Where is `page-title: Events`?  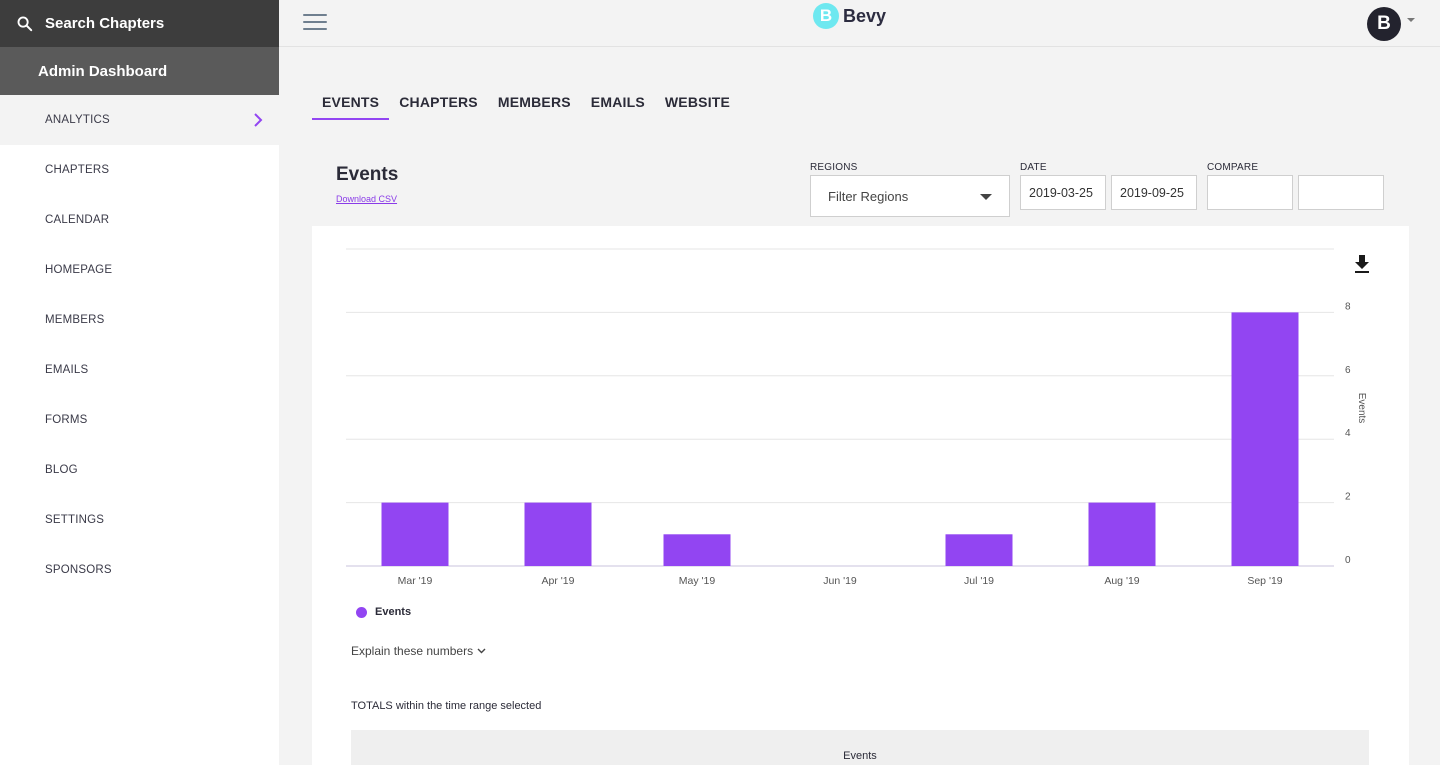
page-title: Events is located at coordinates (367, 174).